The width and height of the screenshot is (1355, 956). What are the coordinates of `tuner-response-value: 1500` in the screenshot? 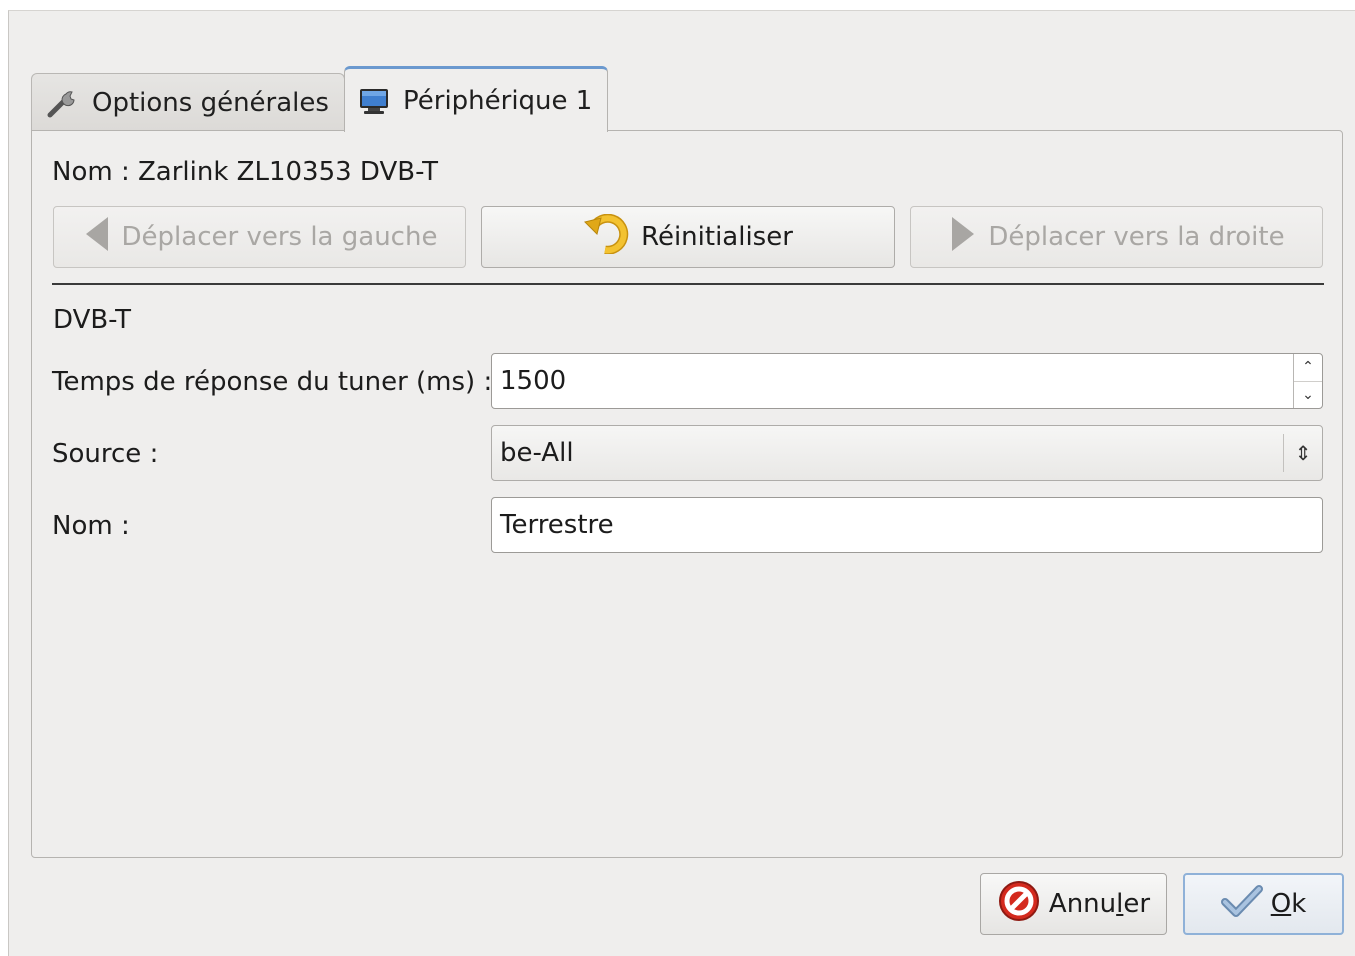 It's located at (533, 381).